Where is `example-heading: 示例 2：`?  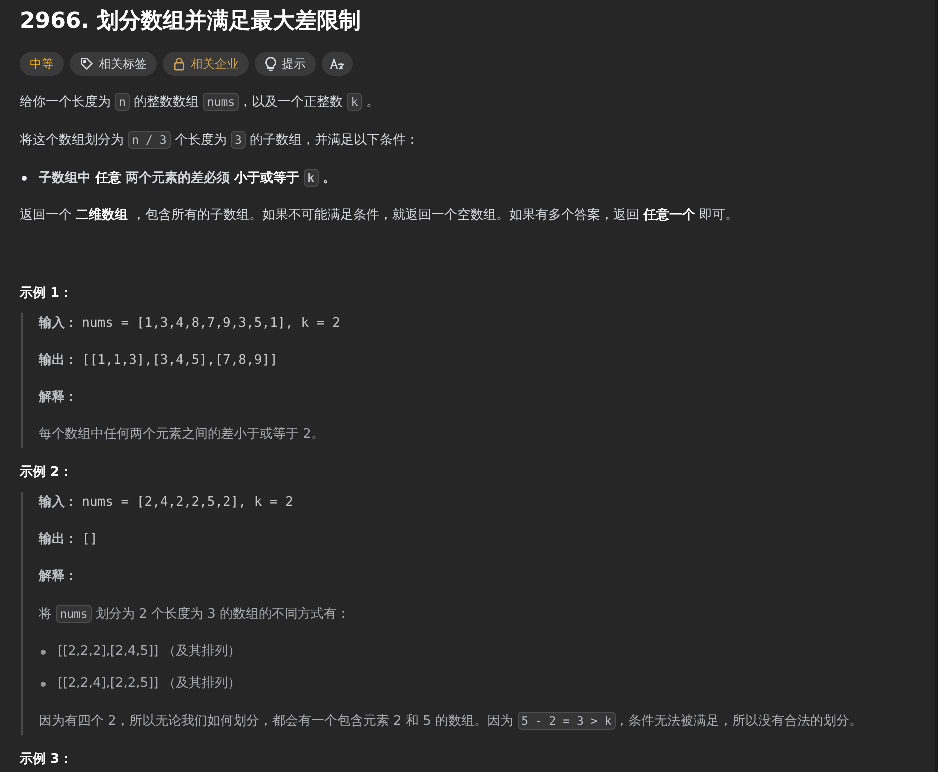 example-heading: 示例 2： is located at coordinates (47, 473).